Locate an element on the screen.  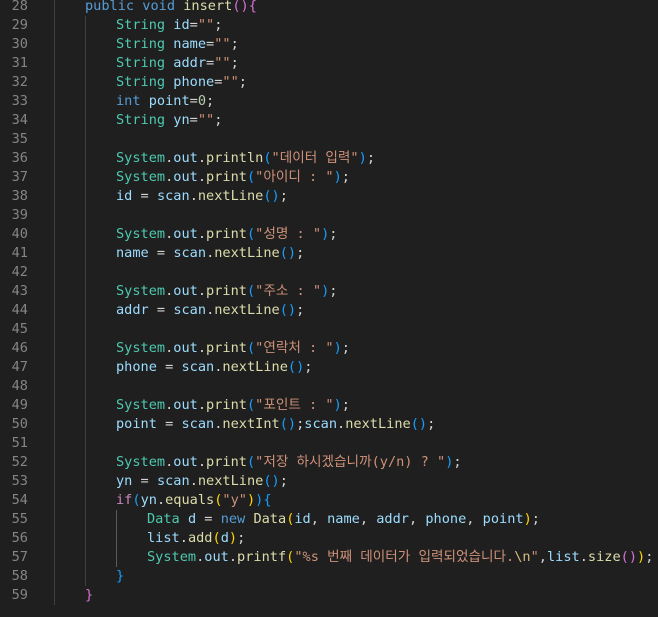
code-line: 46 System.out.print("연락처 : "); is located at coordinates (329, 348).